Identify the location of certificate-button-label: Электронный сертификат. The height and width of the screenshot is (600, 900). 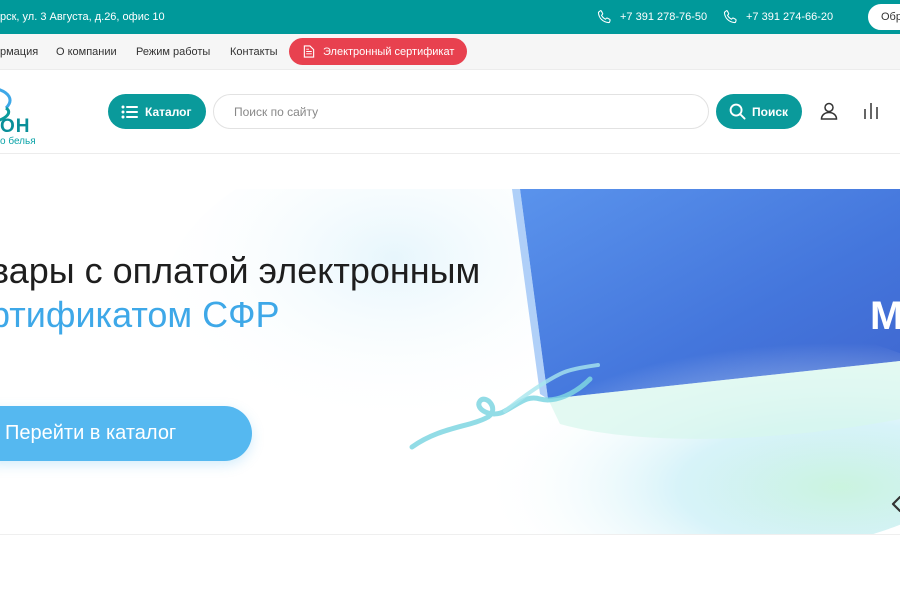
(389, 51).